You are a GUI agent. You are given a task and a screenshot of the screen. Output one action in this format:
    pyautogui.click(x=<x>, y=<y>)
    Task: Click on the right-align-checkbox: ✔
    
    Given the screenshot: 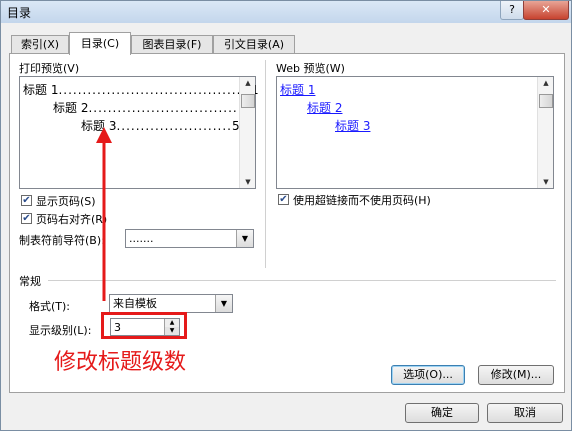 What is the action you would take?
    pyautogui.click(x=26, y=218)
    